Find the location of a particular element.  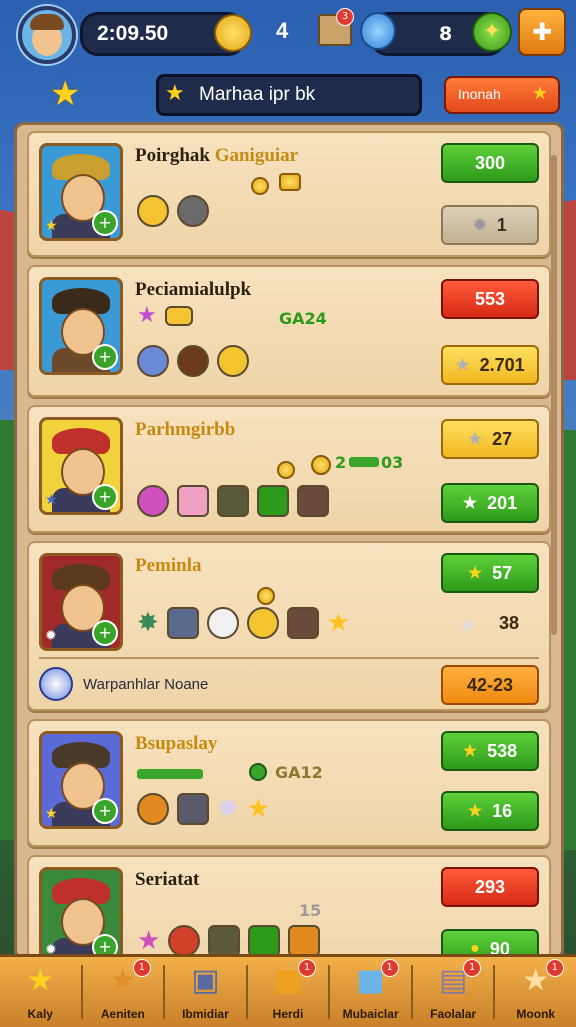

ring-icon is located at coordinates (153, 501).